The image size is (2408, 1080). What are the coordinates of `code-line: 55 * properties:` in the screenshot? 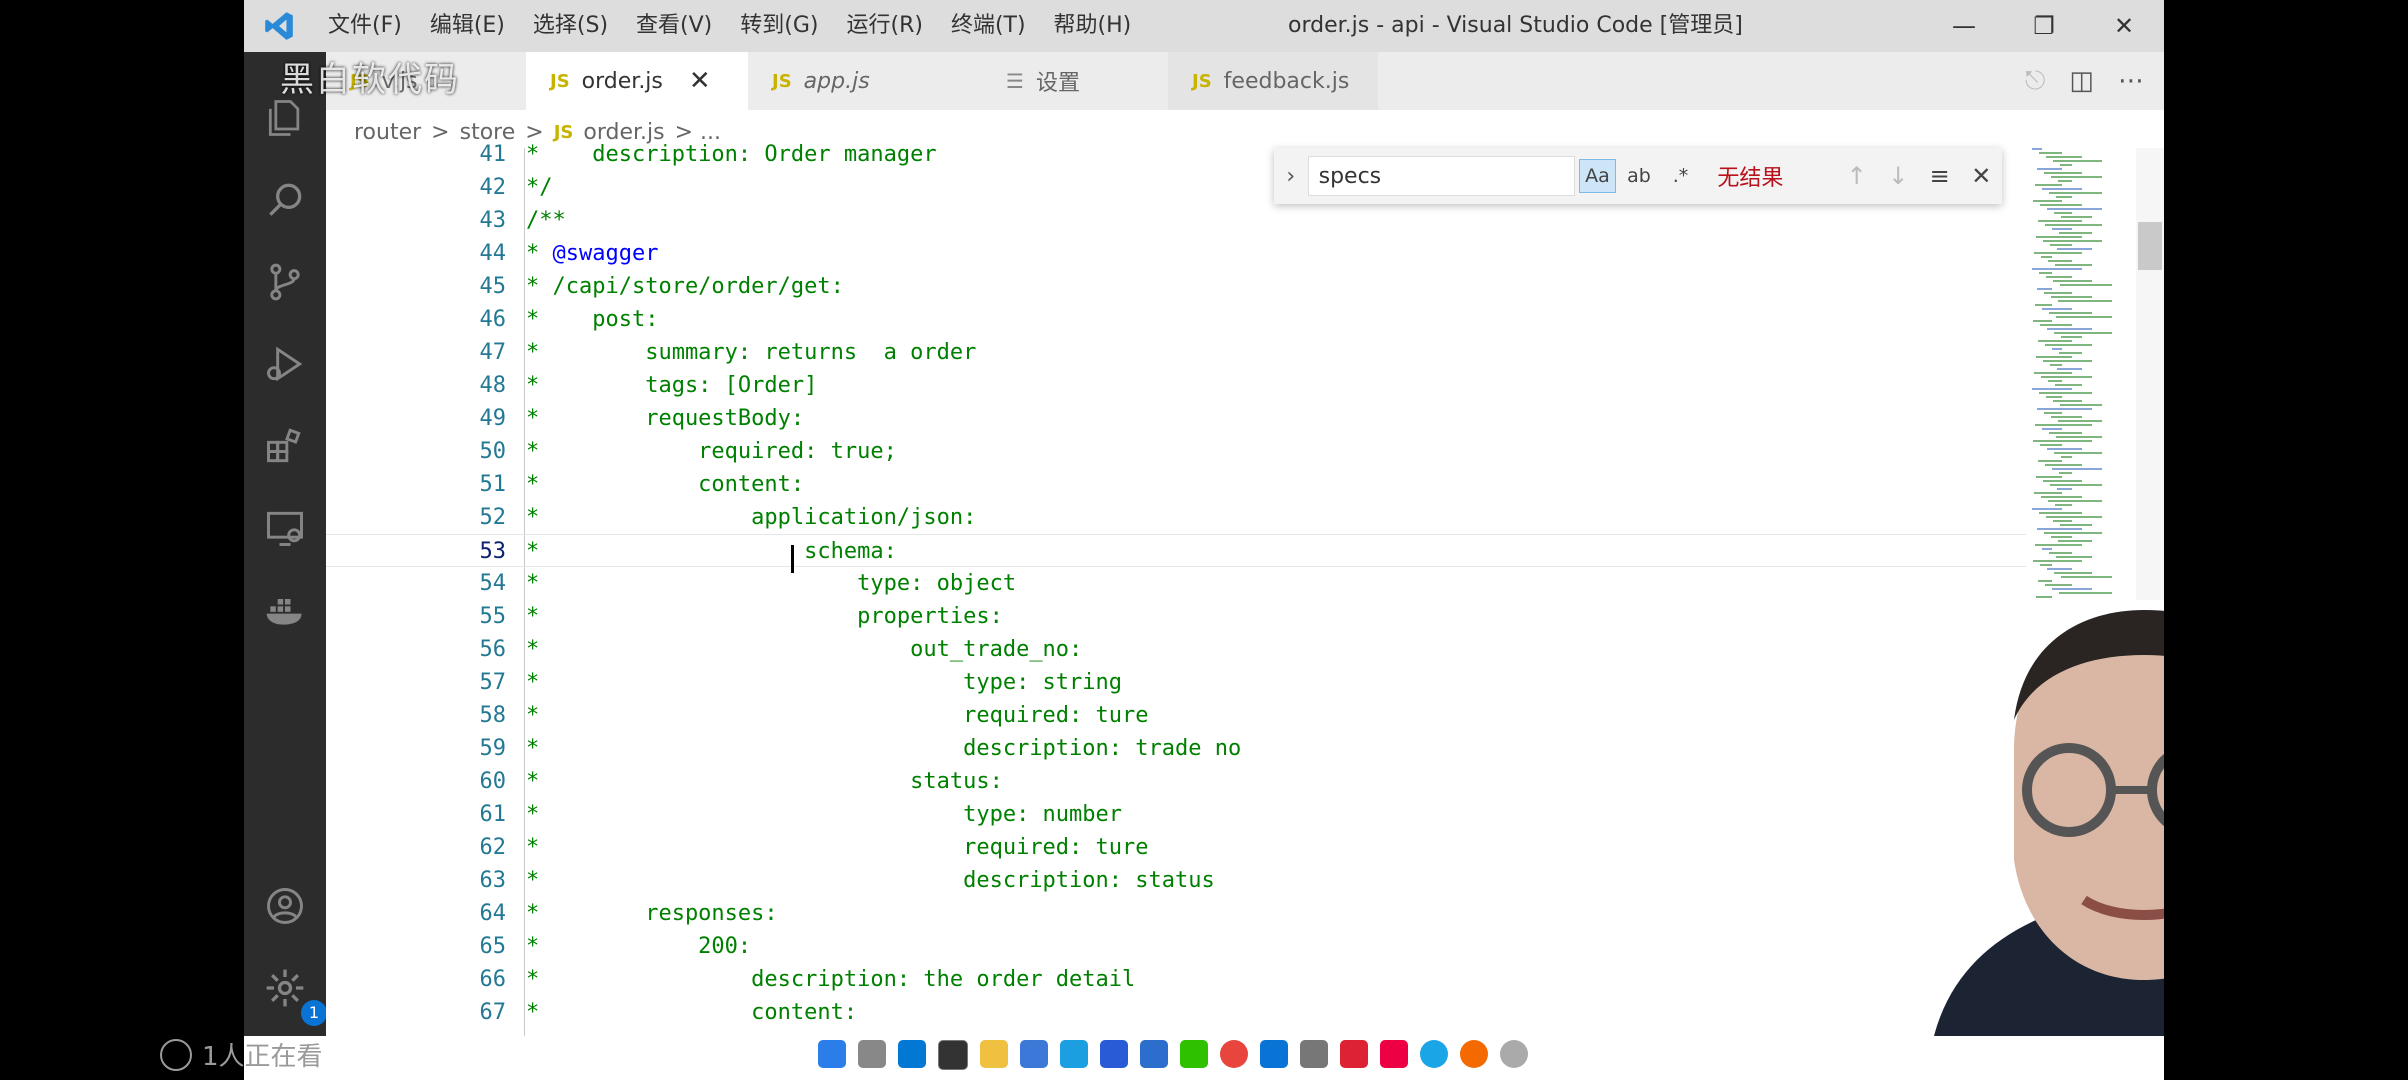 It's located at (1176, 616).